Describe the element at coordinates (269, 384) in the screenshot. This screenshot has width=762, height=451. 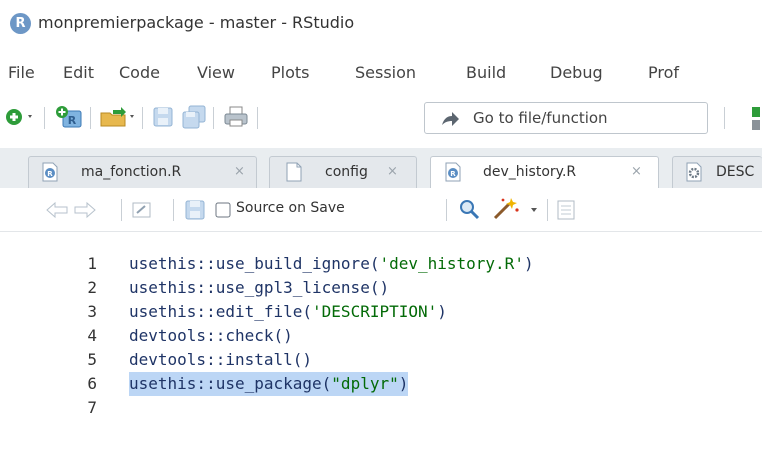
I see `code-text-selection: usethis::use_package("dplyr")` at that location.